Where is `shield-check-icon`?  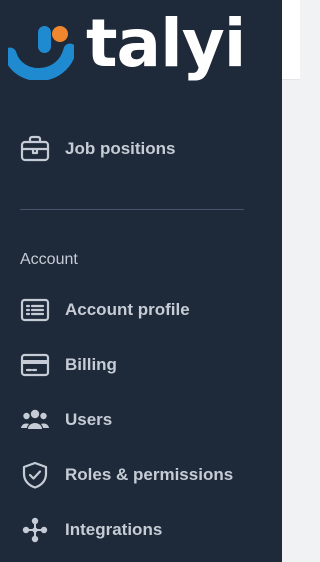 shield-check-icon is located at coordinates (35, 475).